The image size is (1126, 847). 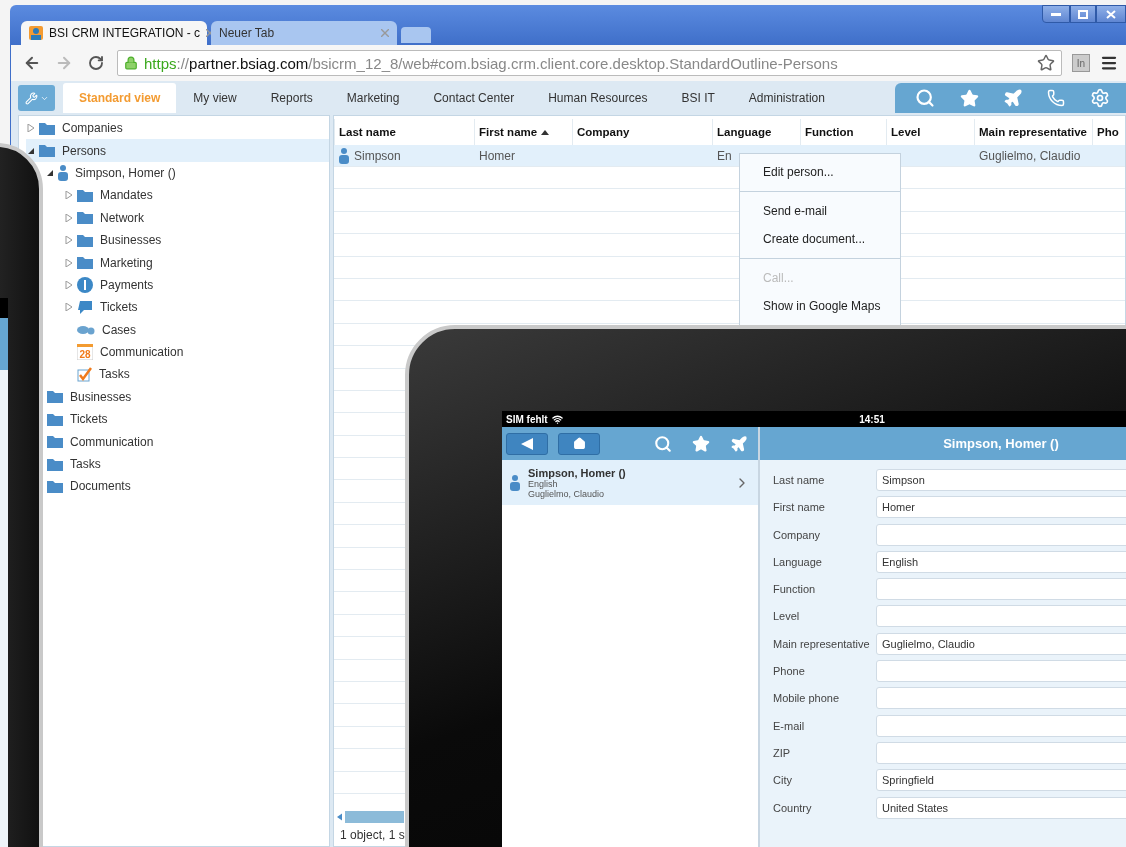 I want to click on settings-icon, so click(x=1099, y=98).